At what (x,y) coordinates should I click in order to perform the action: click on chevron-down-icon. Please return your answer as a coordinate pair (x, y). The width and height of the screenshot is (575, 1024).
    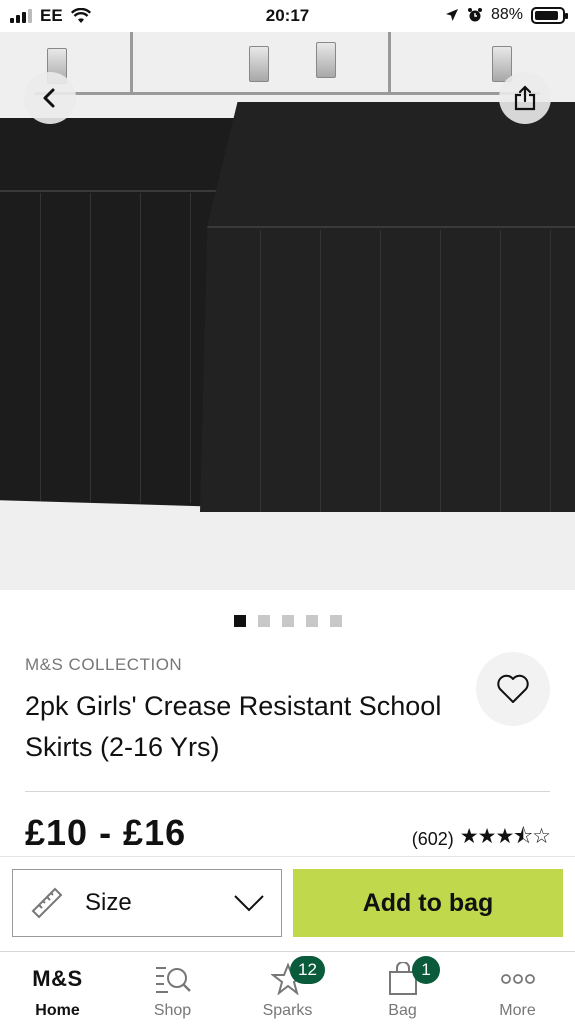
    Looking at the image, I should click on (249, 903).